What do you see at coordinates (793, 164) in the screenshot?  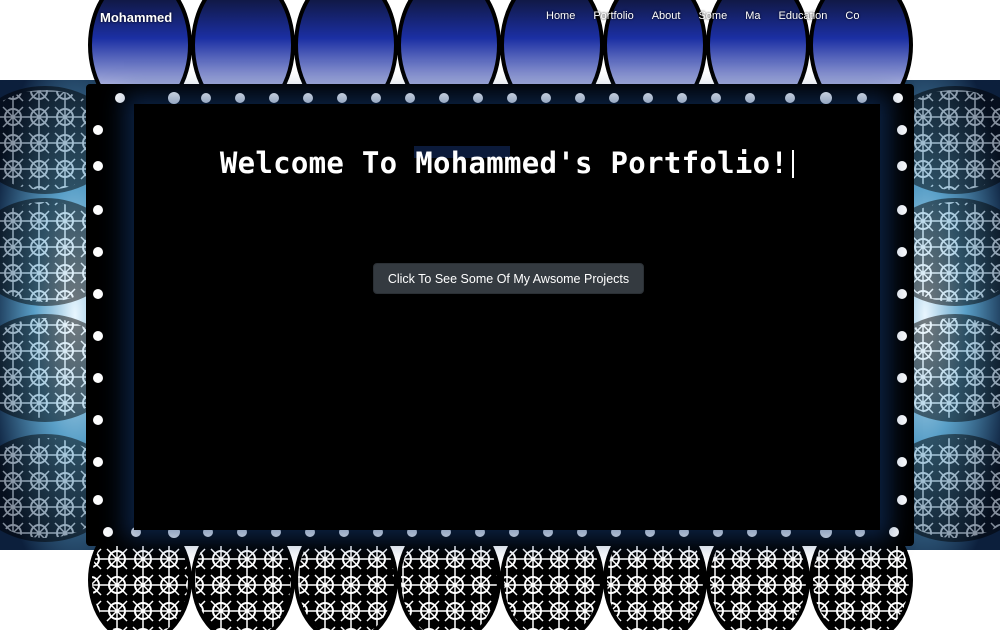 I see `typing-caret` at bounding box center [793, 164].